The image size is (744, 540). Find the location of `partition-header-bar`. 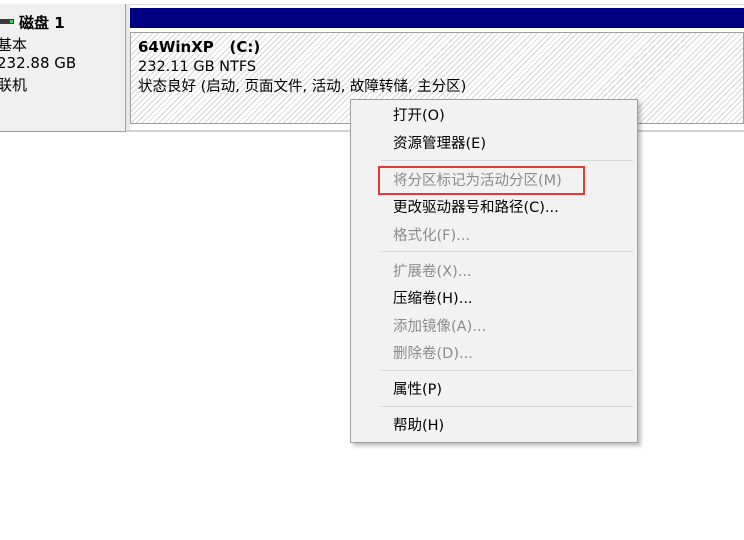

partition-header-bar is located at coordinates (437, 18).